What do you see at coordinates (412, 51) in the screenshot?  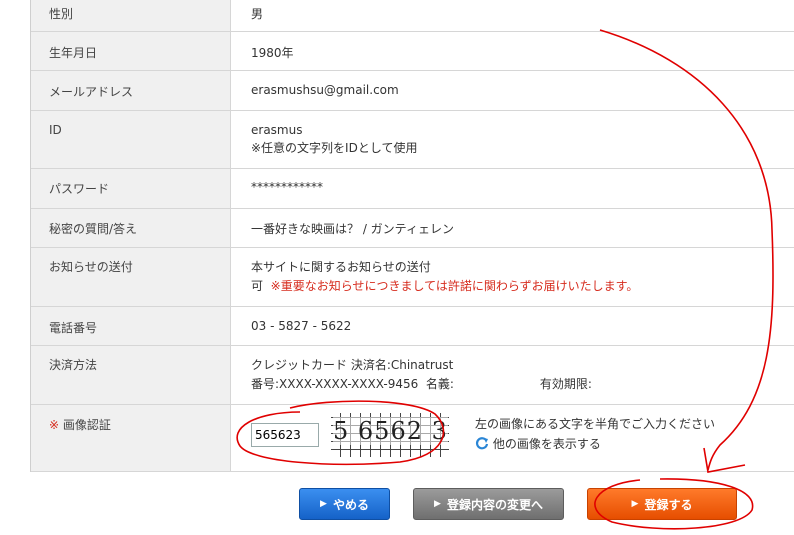 I see `row-birthdate: 生年月日 1980年` at bounding box center [412, 51].